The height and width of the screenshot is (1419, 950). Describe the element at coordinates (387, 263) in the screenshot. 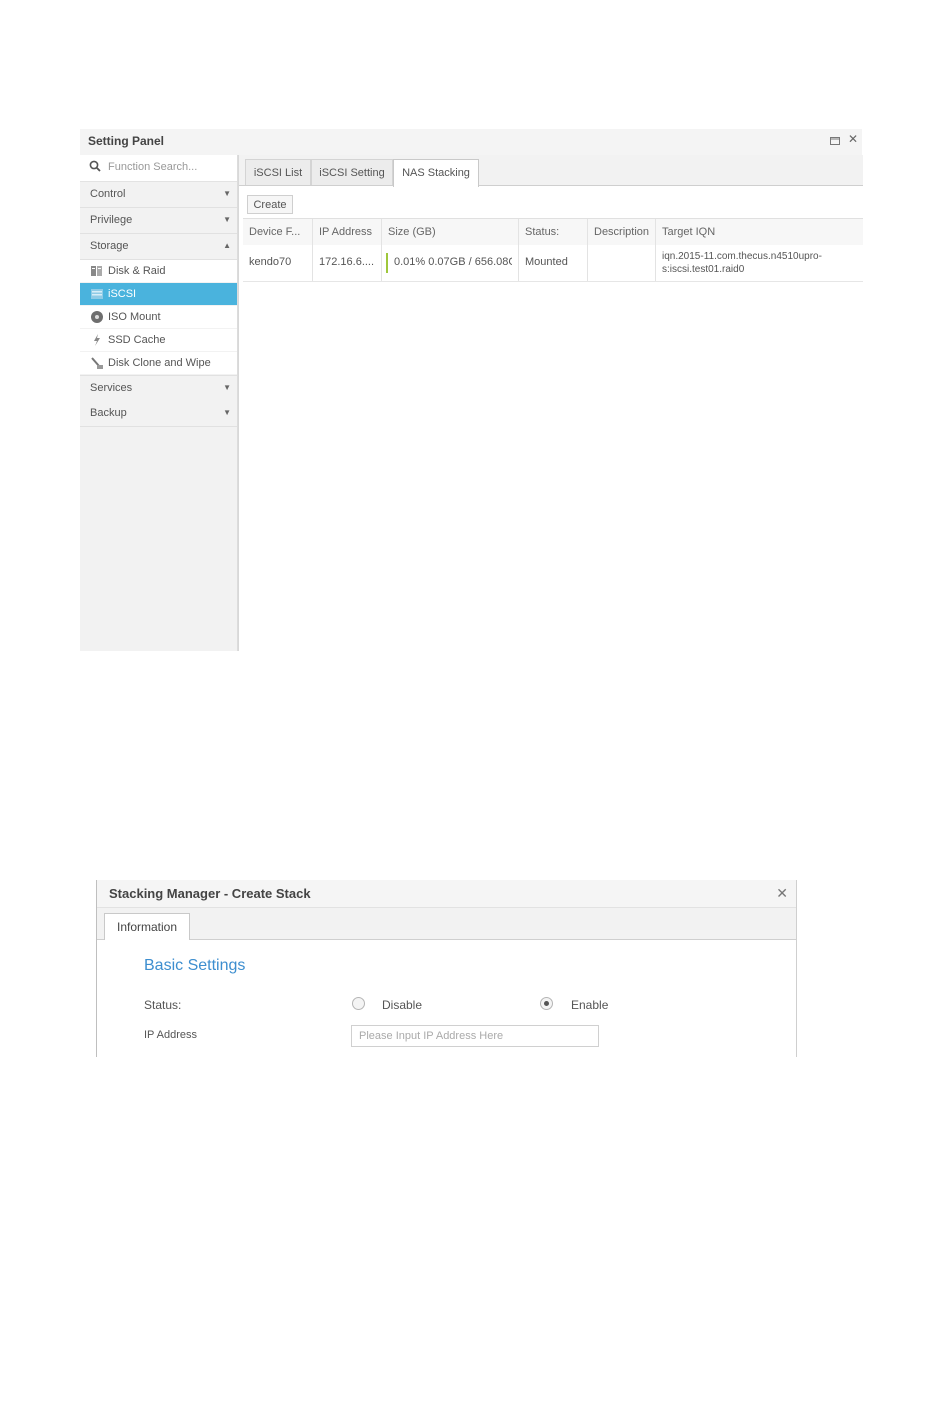

I see `usage-bar` at that location.